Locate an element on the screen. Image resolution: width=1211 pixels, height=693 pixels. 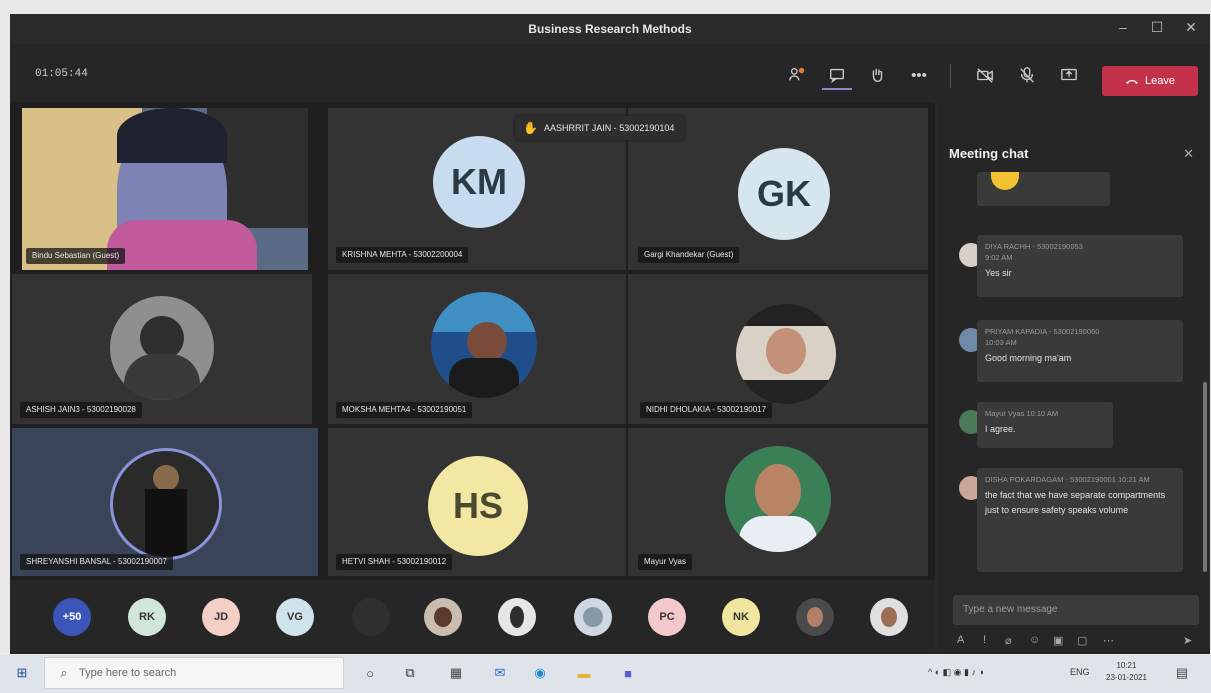
participant-tile-hs: HS HETVI SHAH - 53002190012 is located at coordinates (477, 502).